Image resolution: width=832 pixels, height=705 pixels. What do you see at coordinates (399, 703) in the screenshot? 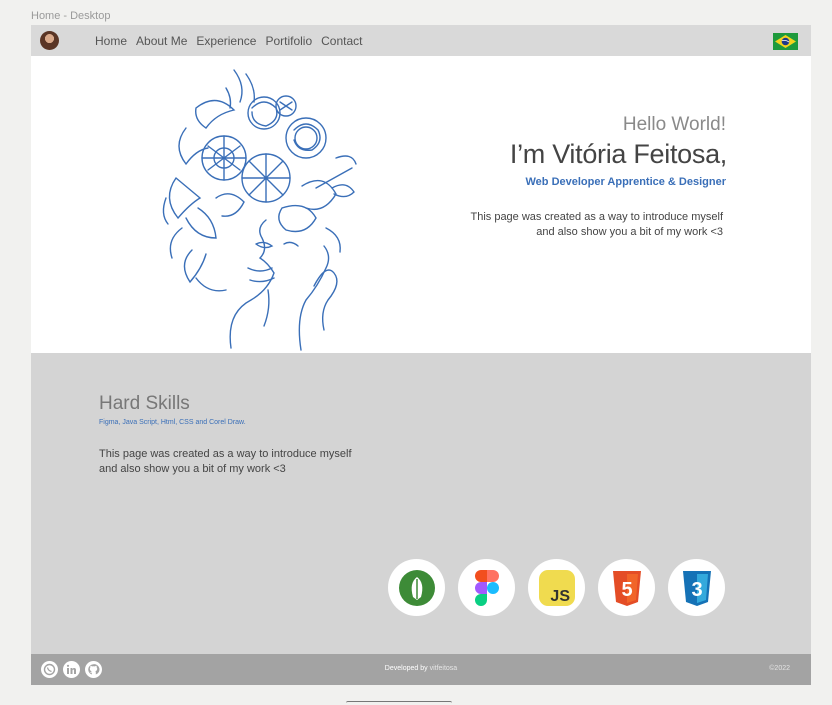
I see `scroll-indicator` at bounding box center [399, 703].